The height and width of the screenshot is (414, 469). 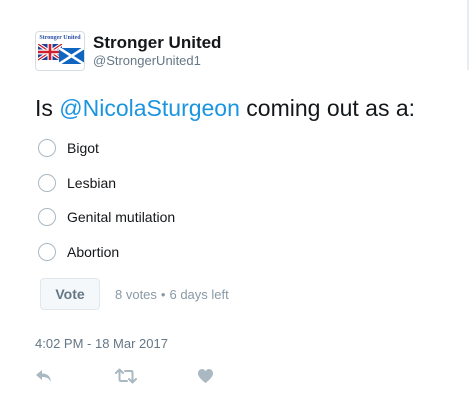 I want to click on like-button, so click(x=212, y=376).